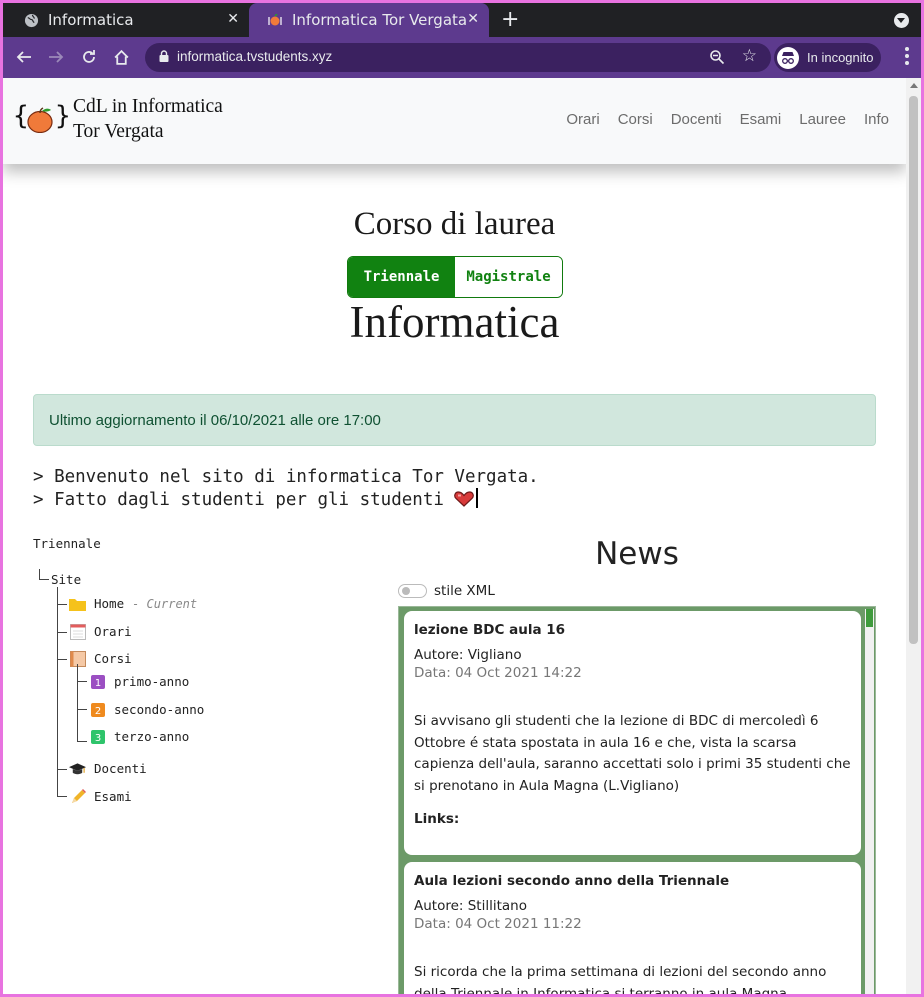 This screenshot has height=997, width=924. I want to click on back-arrow-icon, so click(24, 57).